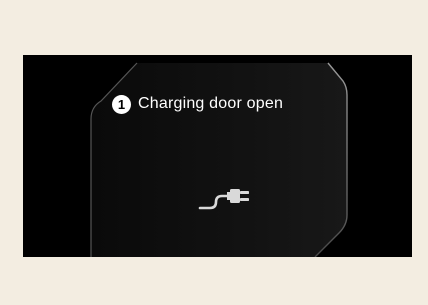 The image size is (428, 305). Describe the element at coordinates (121, 104) in the screenshot. I see `status-number-badge: 1` at that location.